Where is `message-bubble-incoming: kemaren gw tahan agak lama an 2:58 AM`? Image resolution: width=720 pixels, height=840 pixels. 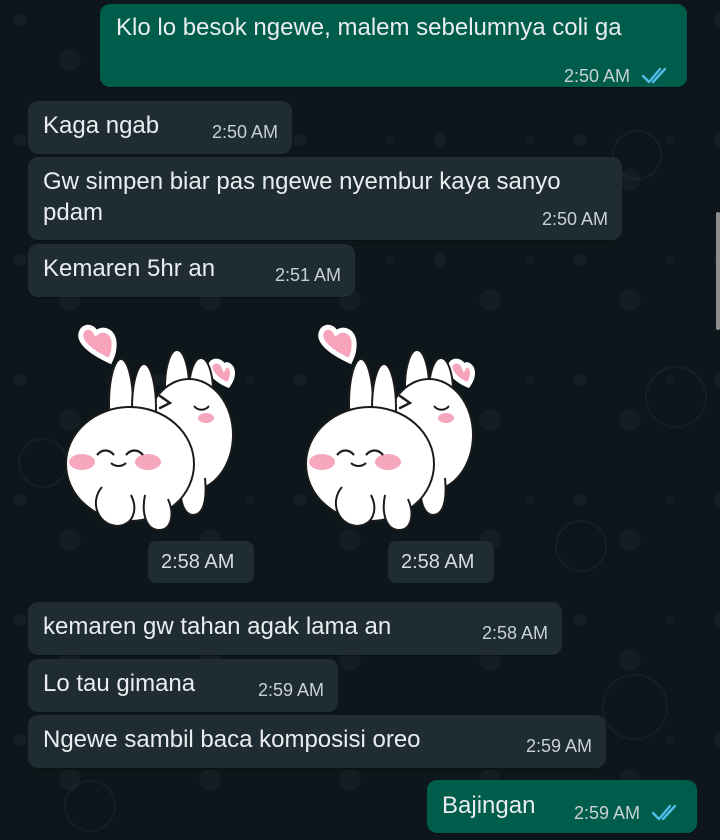
message-bubble-incoming: kemaren gw tahan agak lama an 2:58 AM is located at coordinates (295, 628).